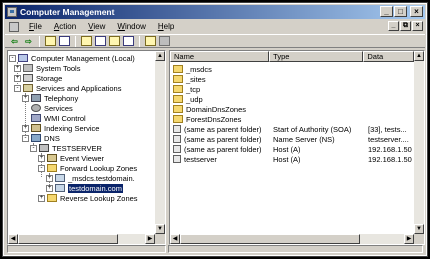 The width and height of the screenshot is (430, 259). What do you see at coordinates (131, 26) in the screenshot?
I see `menu-window: Window` at bounding box center [131, 26].